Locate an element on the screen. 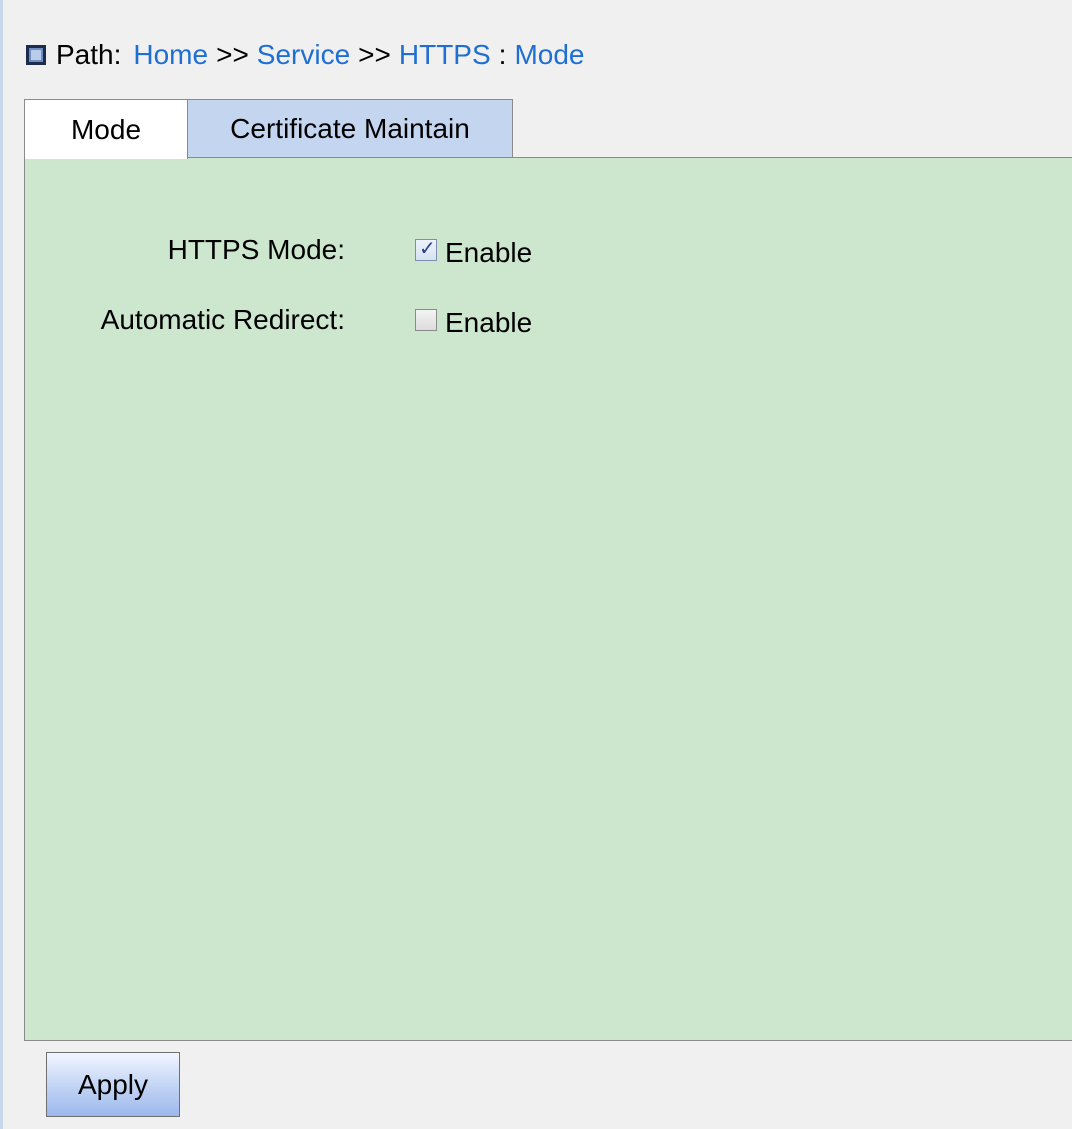  https-mode-row: HTTPS Mode: ✓ Enable is located at coordinates (279, 250).